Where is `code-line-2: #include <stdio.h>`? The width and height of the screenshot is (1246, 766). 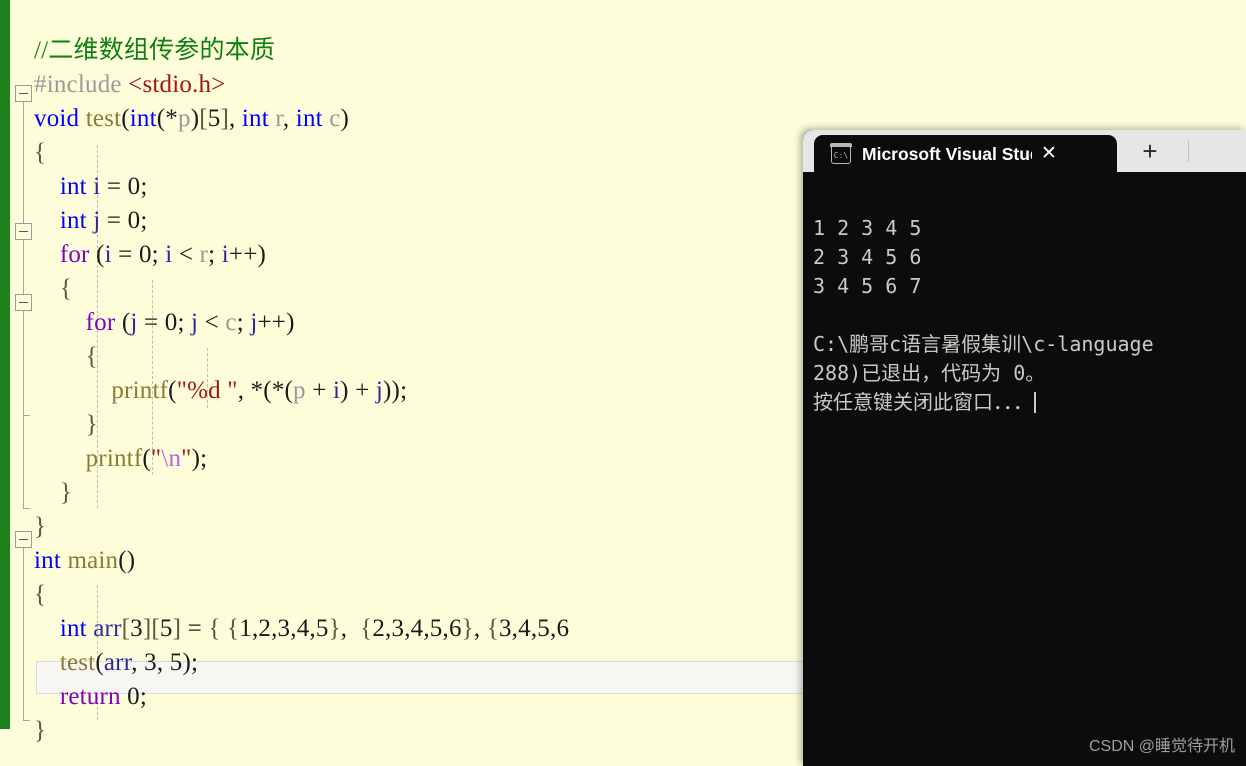
code-line-2: #include <stdio.h> is located at coordinates (640, 85).